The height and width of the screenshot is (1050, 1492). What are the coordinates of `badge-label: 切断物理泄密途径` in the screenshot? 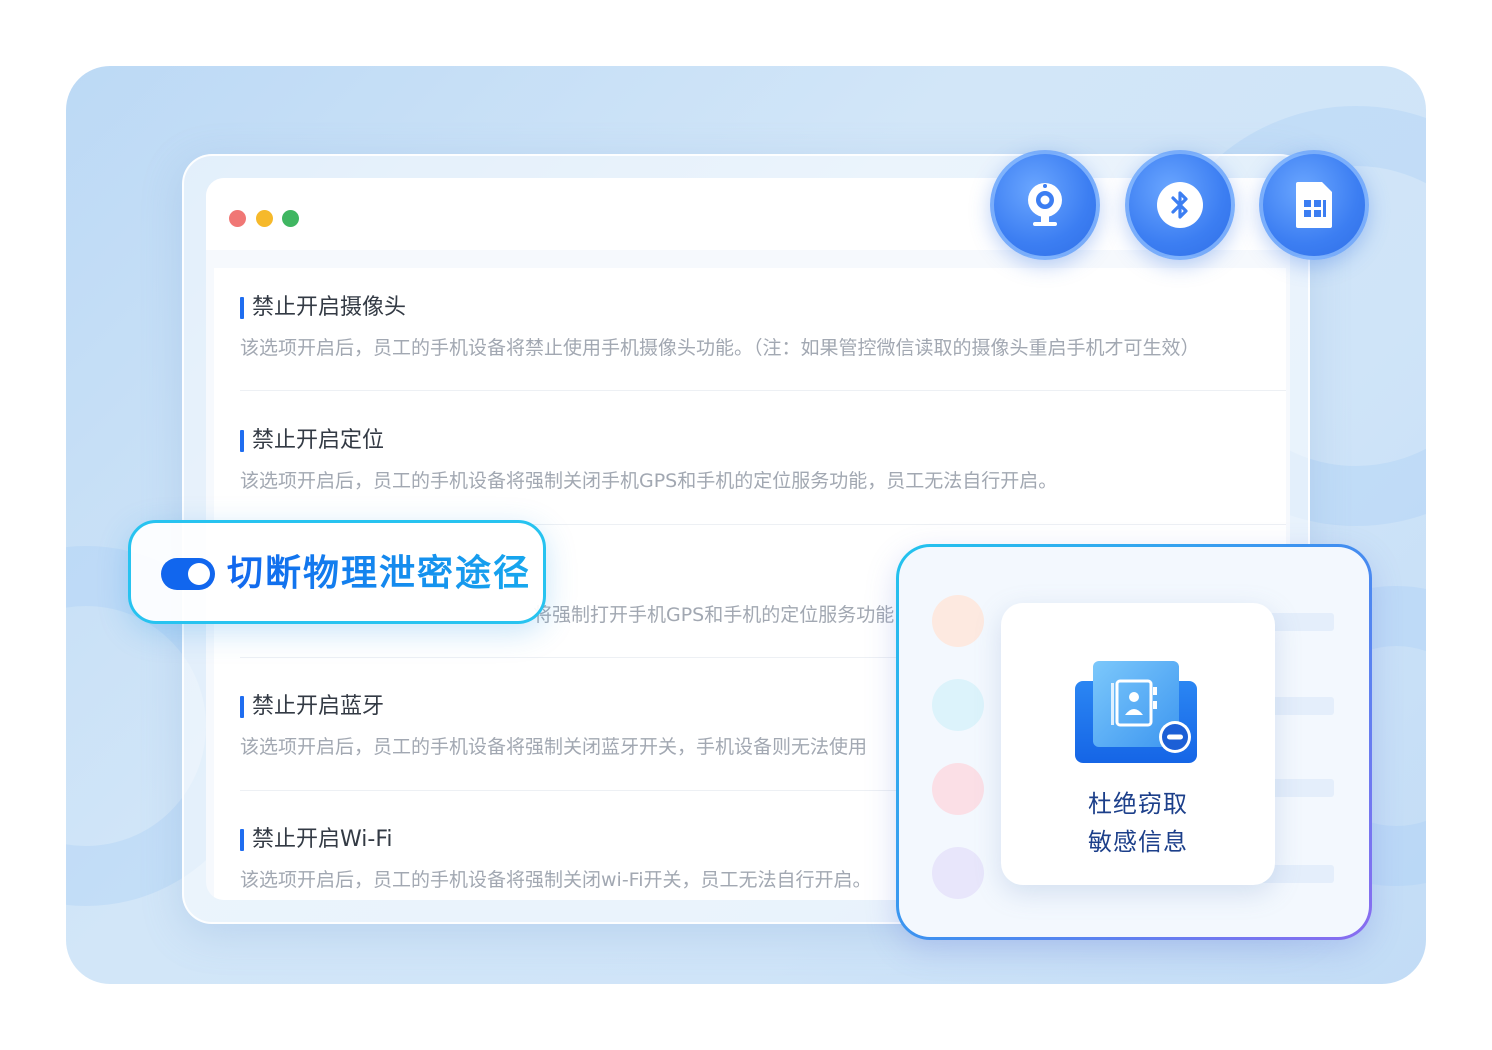 It's located at (379, 574).